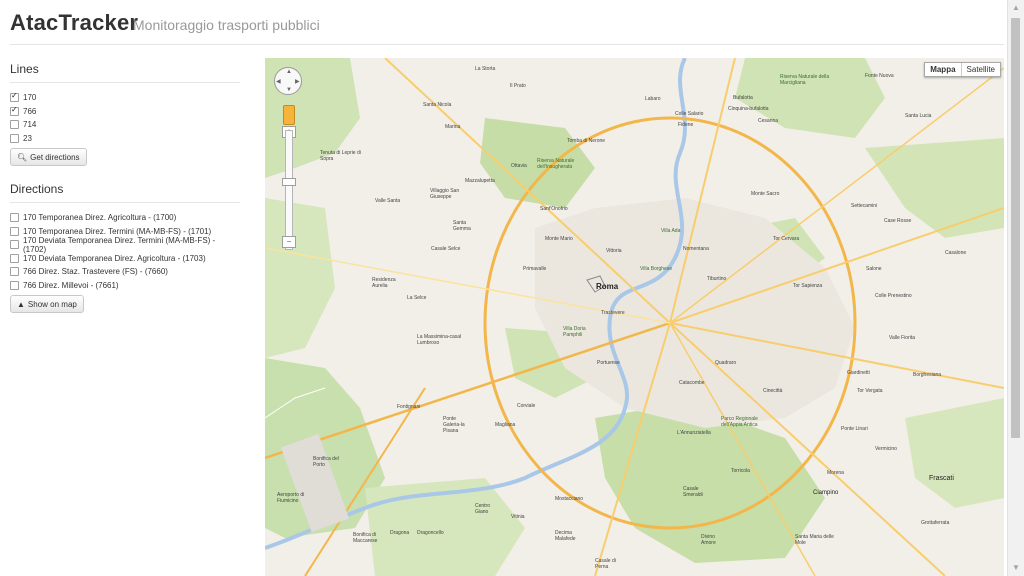 This screenshot has height=576, width=1024. What do you see at coordinates (748, 109) in the screenshot?
I see `map-place-label: Cinquina-bufalotta` at bounding box center [748, 109].